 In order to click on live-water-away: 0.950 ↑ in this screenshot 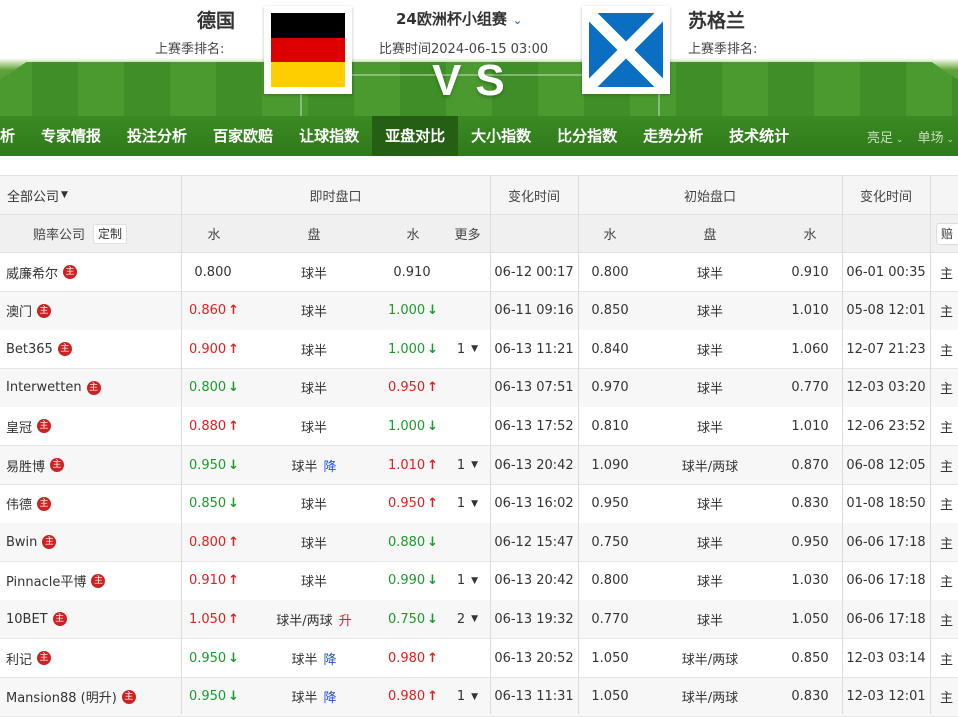, I will do `click(413, 504)`.